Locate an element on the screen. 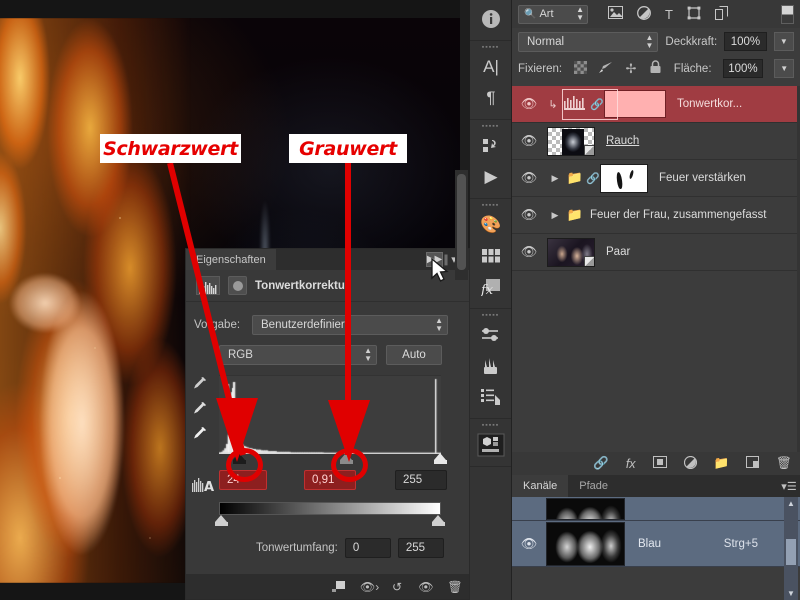 The height and width of the screenshot is (600, 800). channel-select: RGB ▲ ▼ is located at coordinates (298, 355).